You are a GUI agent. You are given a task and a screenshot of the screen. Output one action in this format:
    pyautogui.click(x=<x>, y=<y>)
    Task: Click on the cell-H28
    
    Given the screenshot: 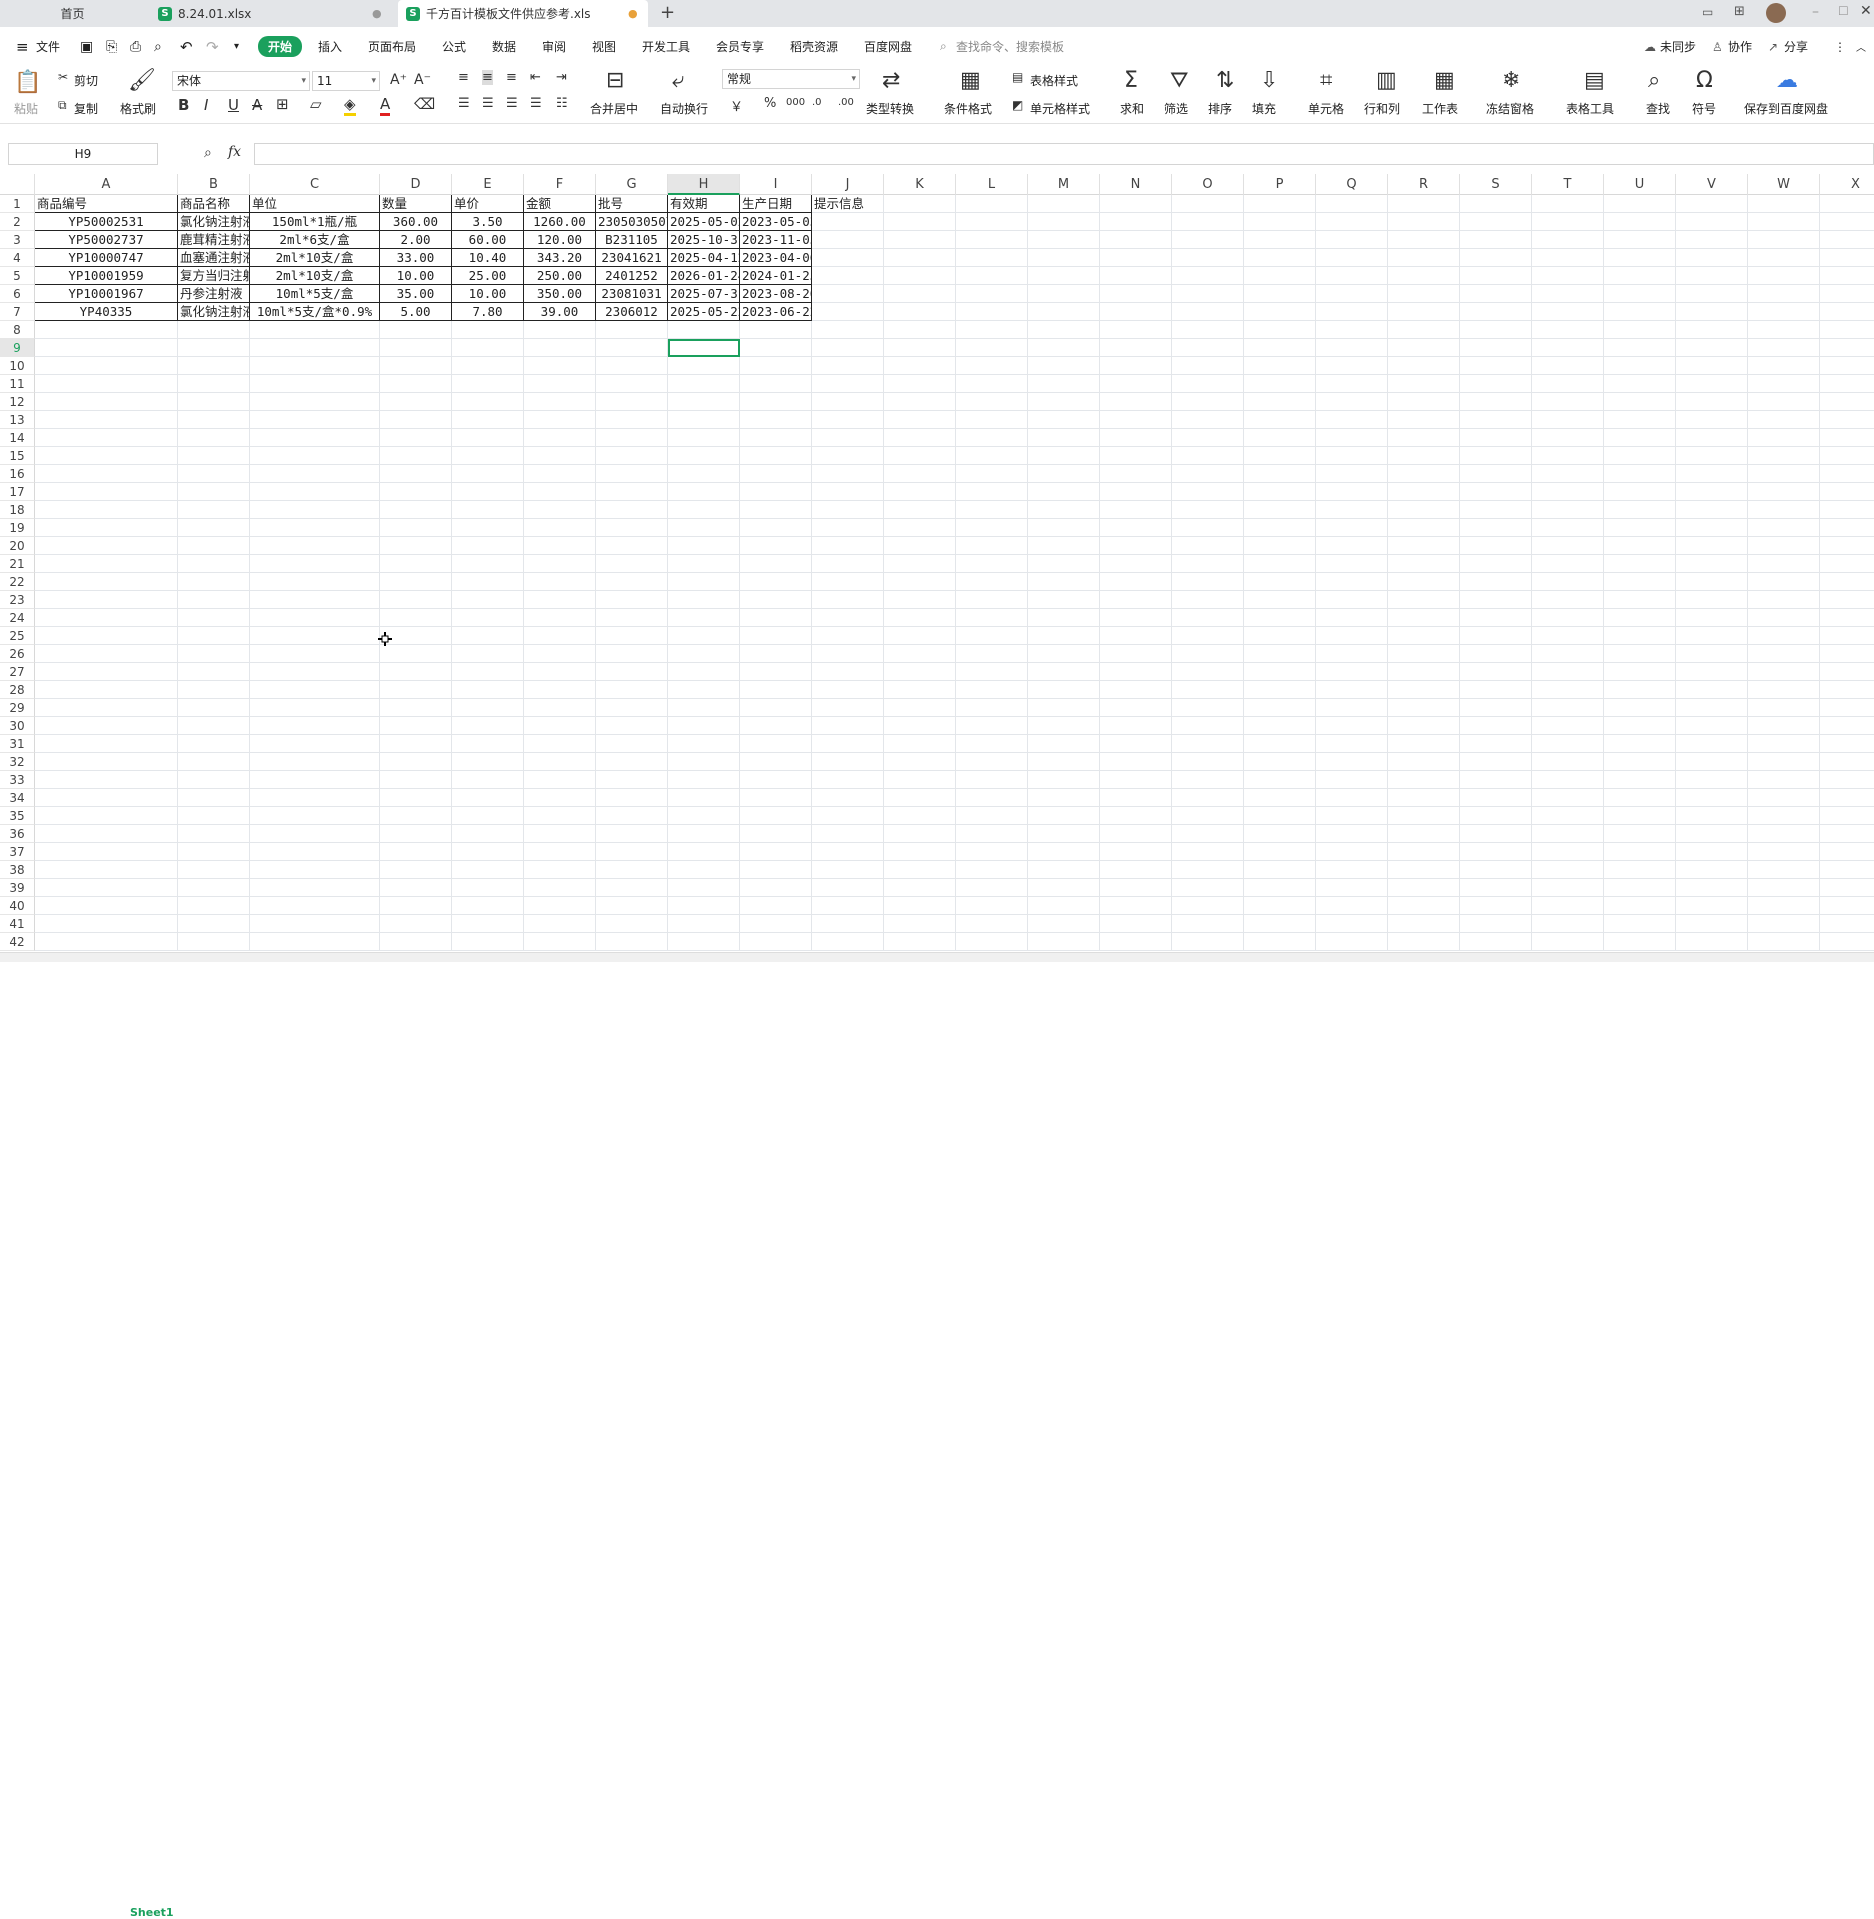 What is the action you would take?
    pyautogui.click(x=704, y=690)
    